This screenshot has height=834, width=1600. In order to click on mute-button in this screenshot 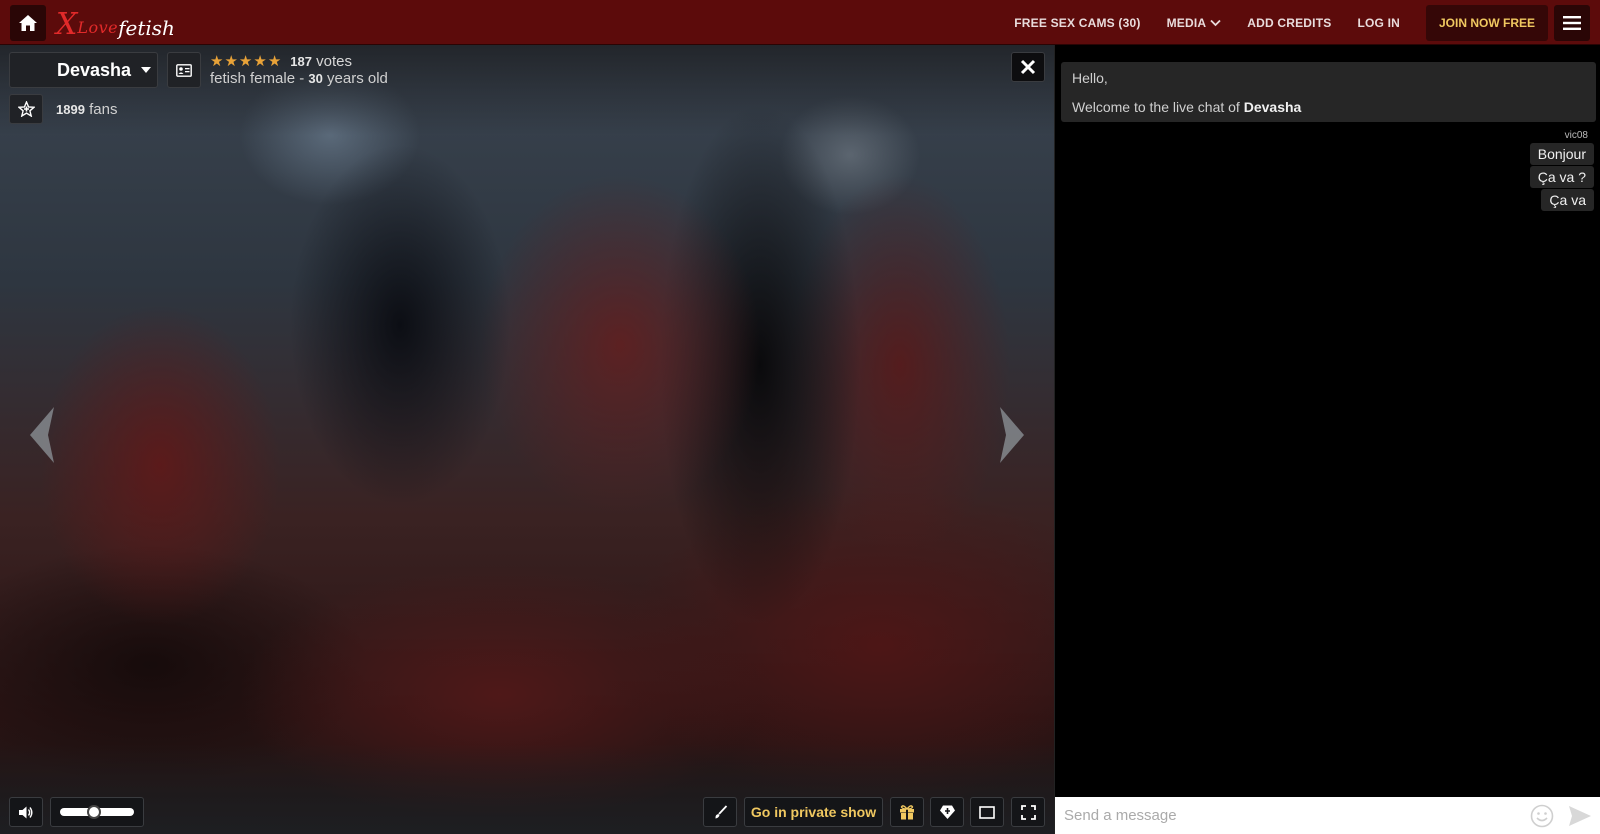, I will do `click(26, 812)`.